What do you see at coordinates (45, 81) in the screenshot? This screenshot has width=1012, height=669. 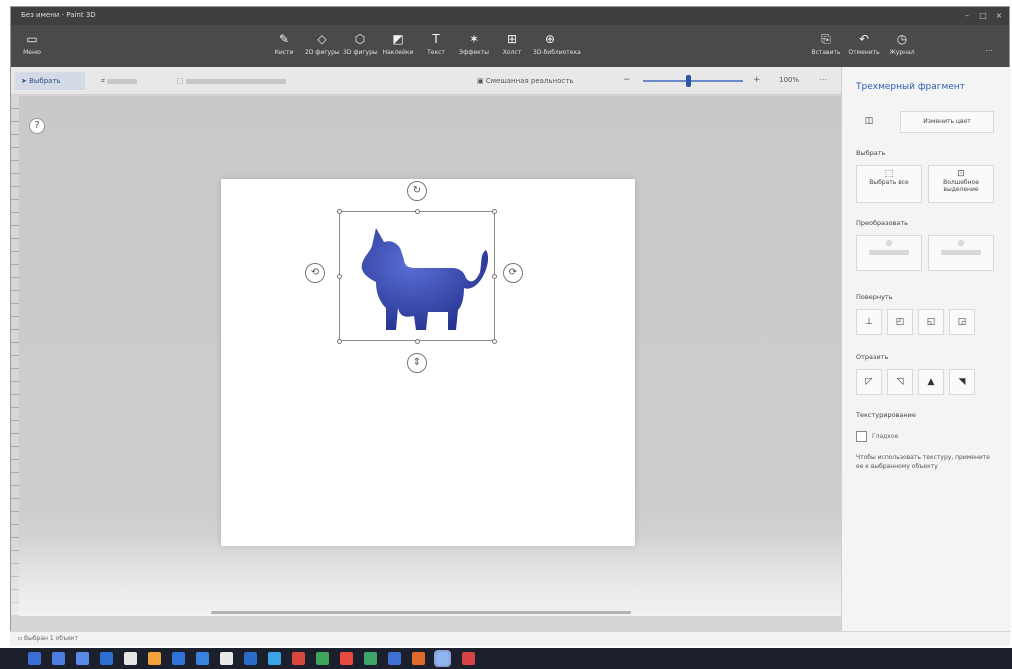 I see `select-label: Выбрать` at bounding box center [45, 81].